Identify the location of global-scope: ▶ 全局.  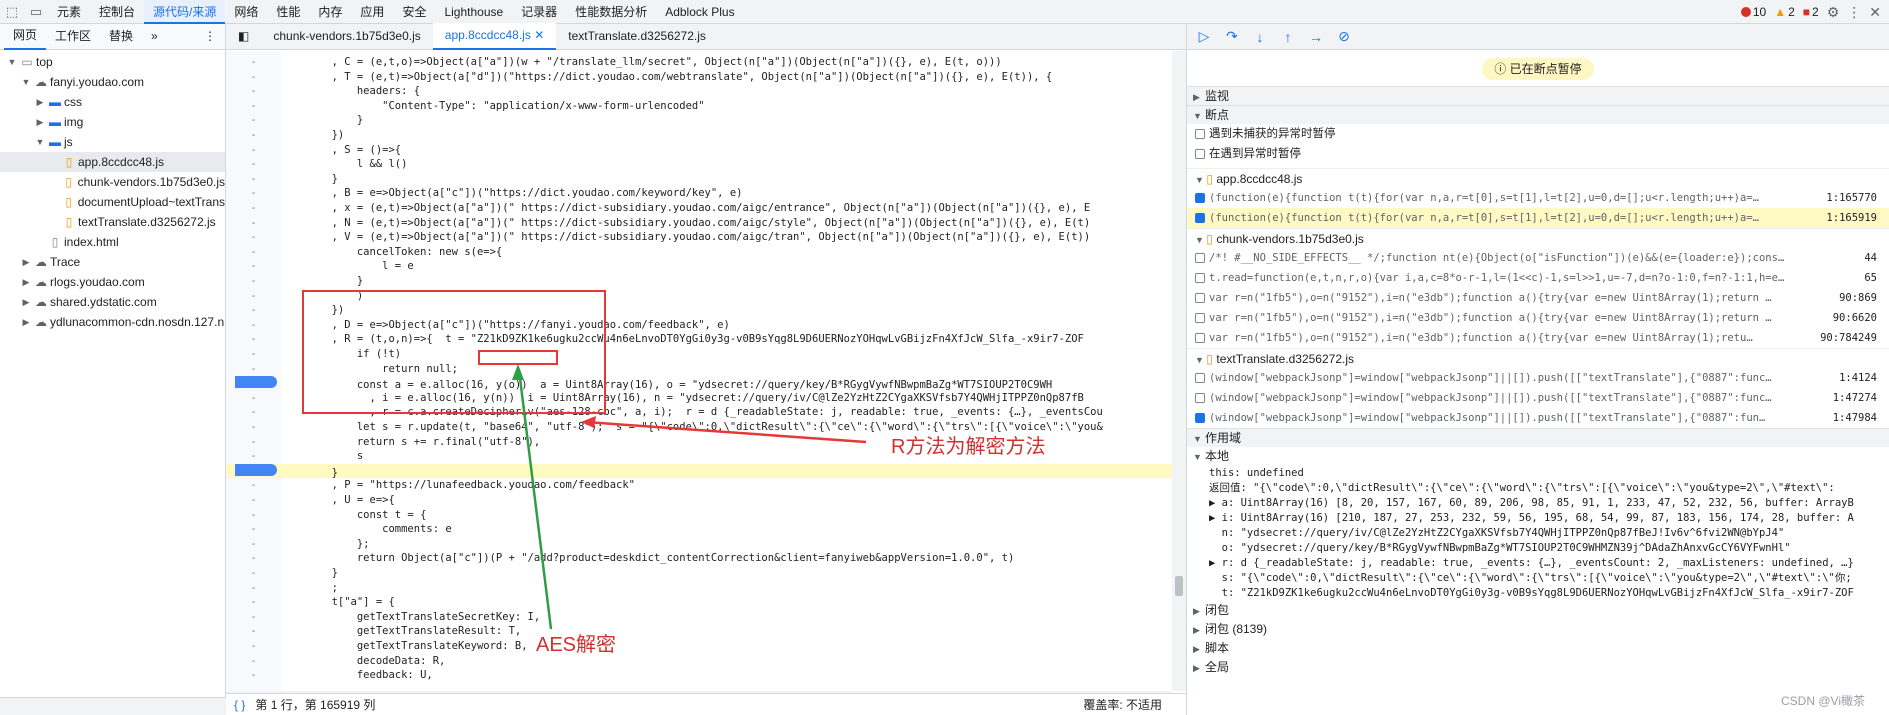
(1538, 667).